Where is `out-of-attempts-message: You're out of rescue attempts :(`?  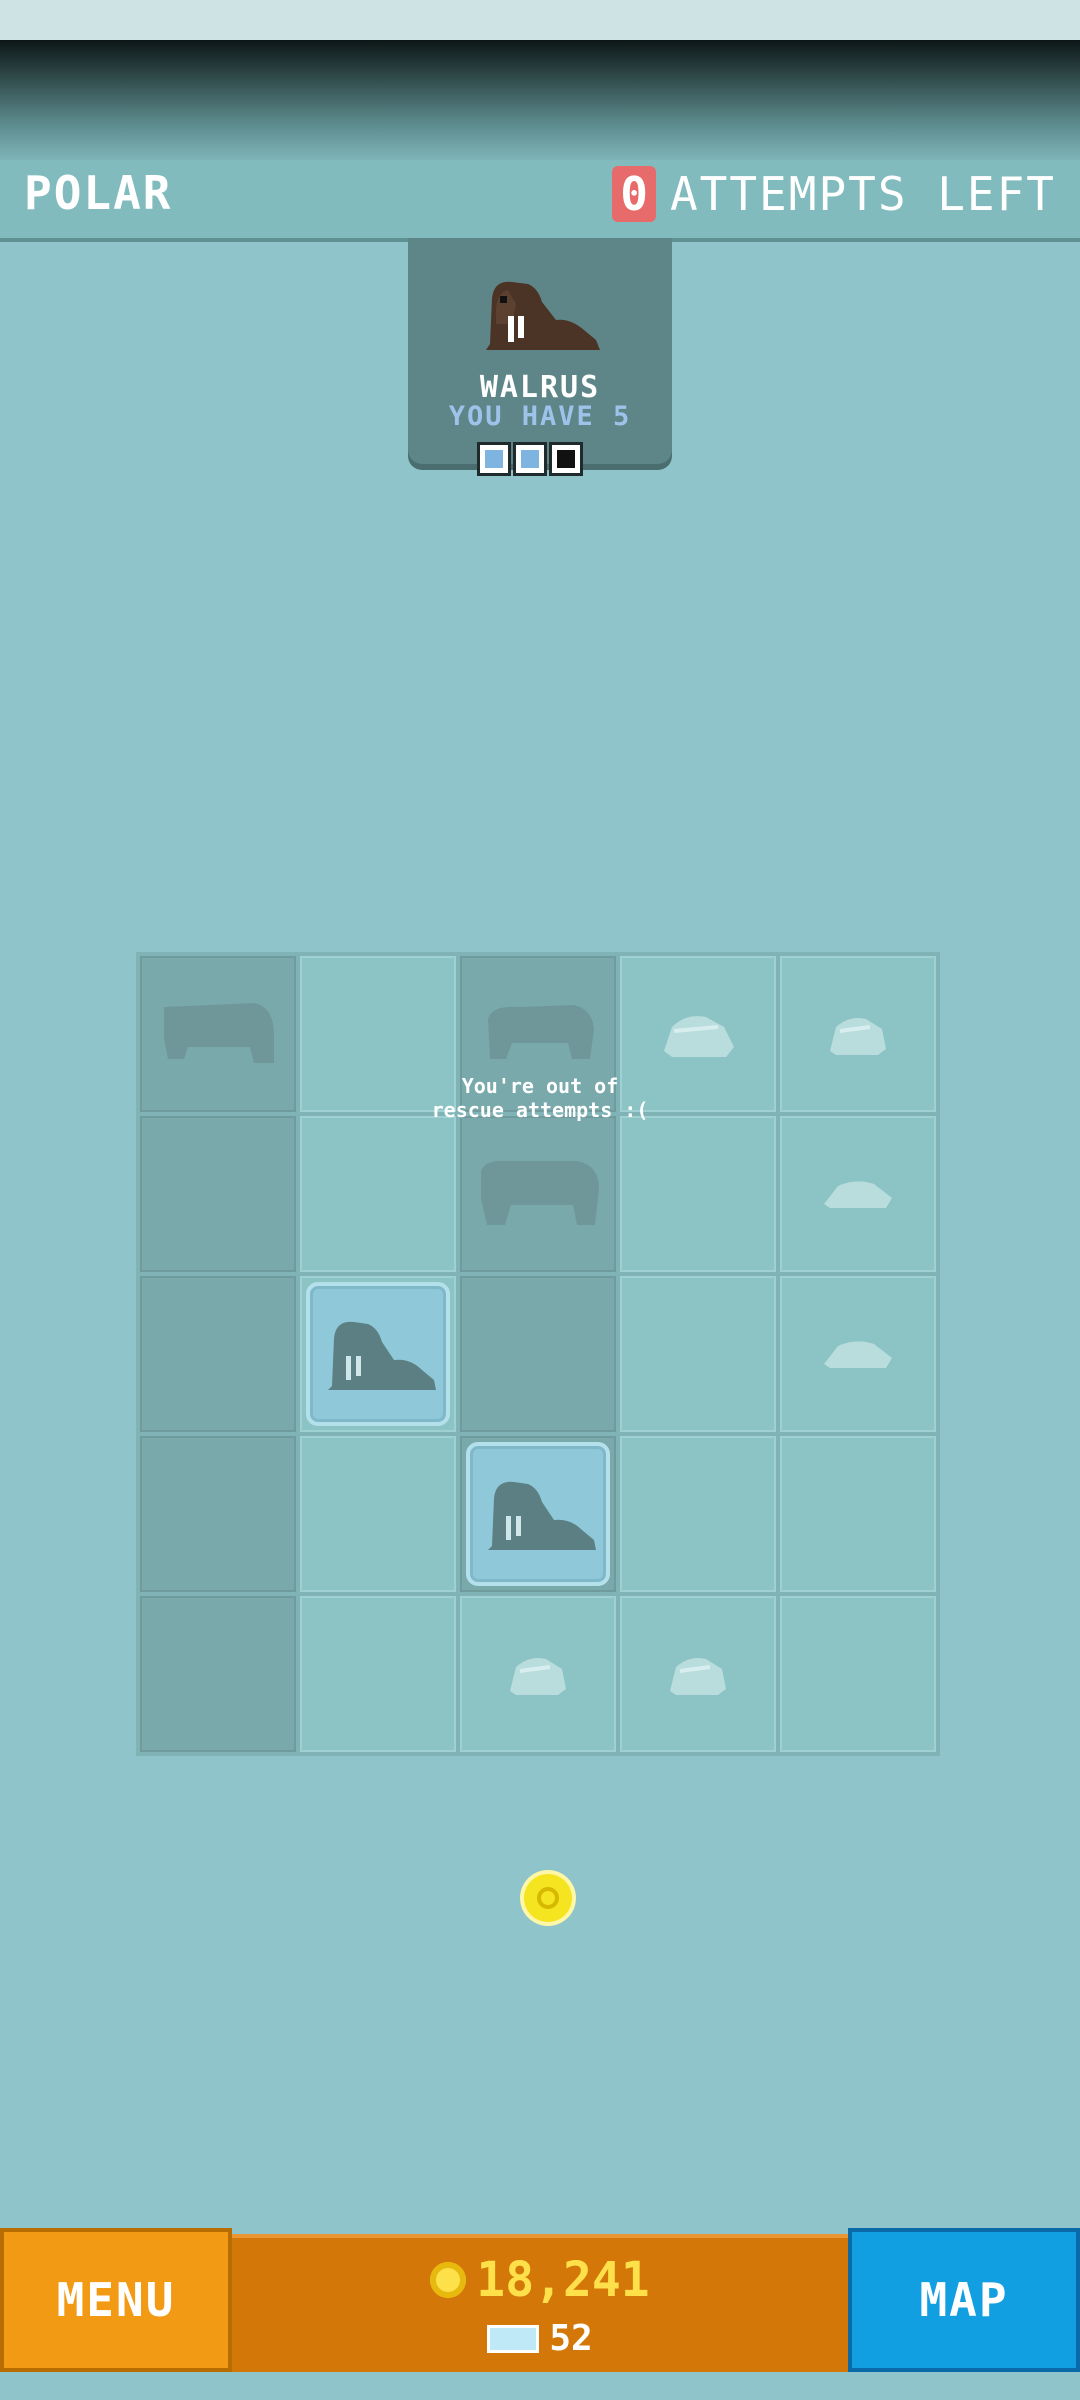 out-of-attempts-message: You're out of rescue attempts :( is located at coordinates (540, 1098).